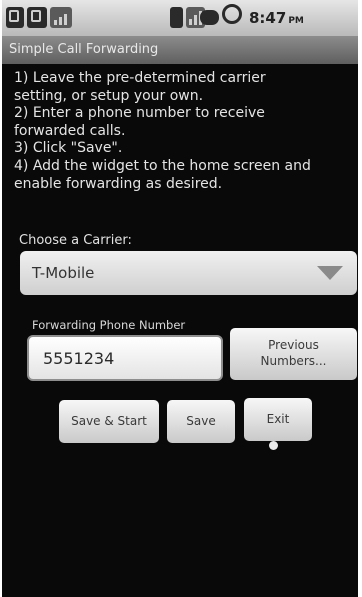 The height and width of the screenshot is (597, 362). I want to click on forwarding-number-label: Forwarding Phone Number, so click(109, 325).